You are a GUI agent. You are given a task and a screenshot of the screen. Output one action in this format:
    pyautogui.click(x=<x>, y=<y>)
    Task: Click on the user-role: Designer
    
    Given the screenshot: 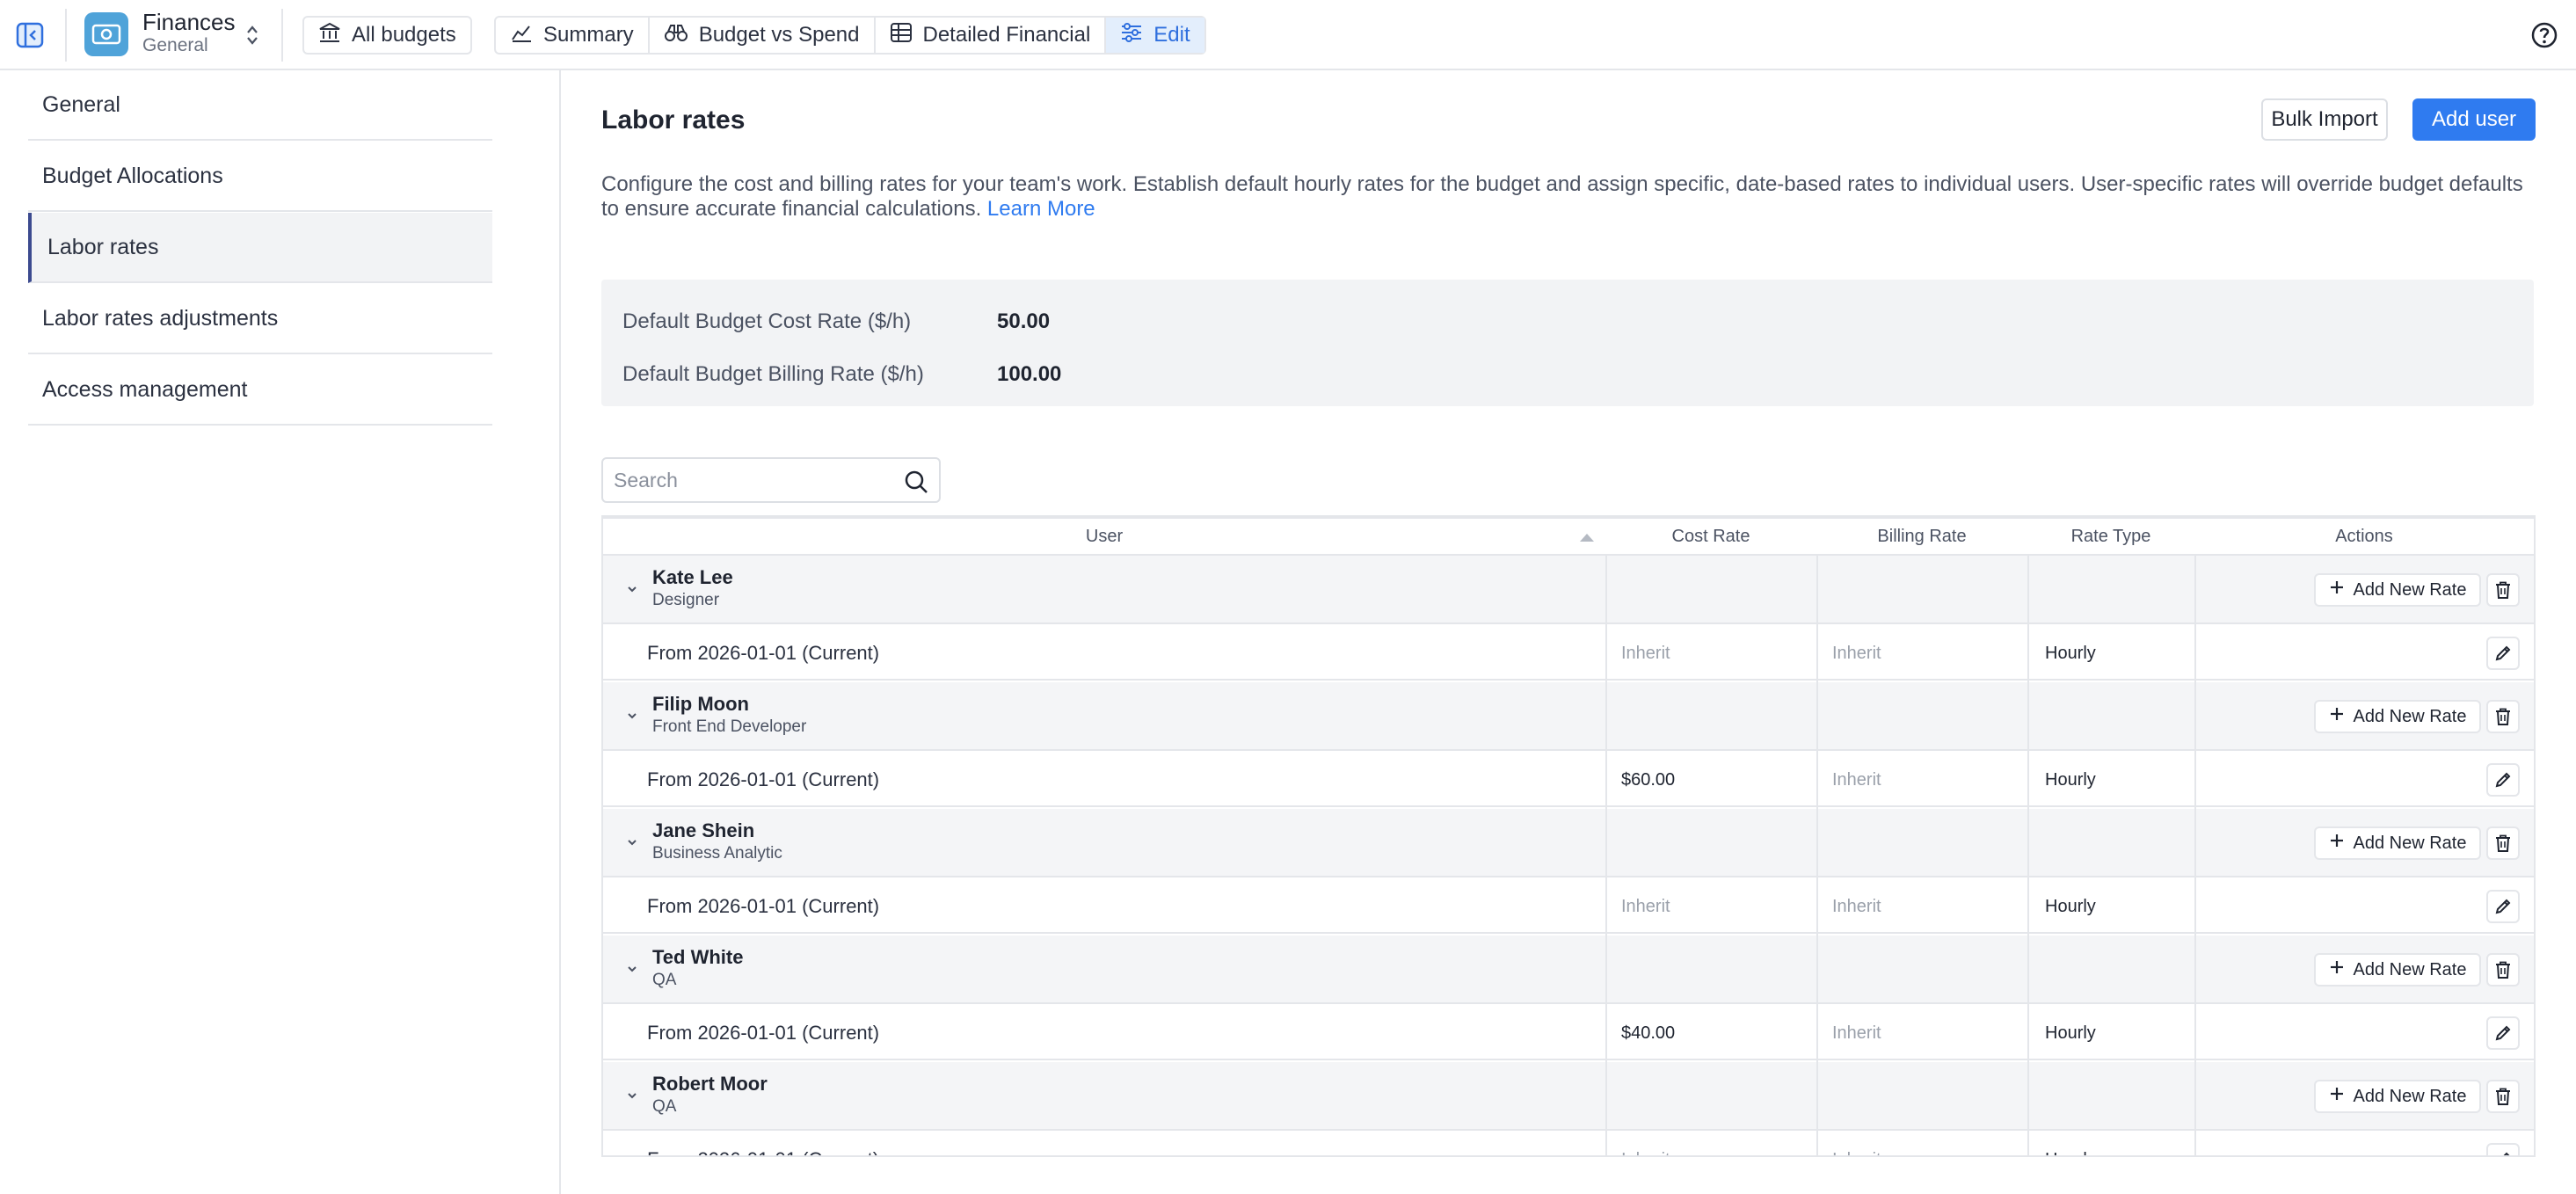 What is the action you would take?
    pyautogui.click(x=686, y=600)
    